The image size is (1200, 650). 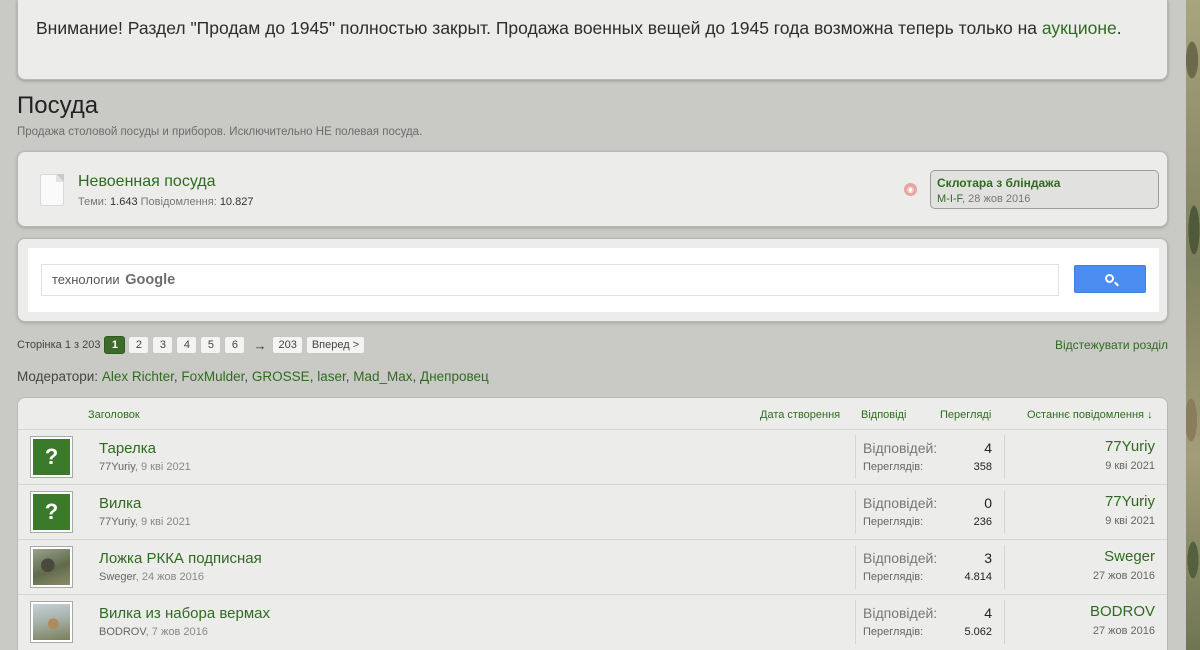 I want to click on moderator-link: Mad_Max, so click(x=382, y=376).